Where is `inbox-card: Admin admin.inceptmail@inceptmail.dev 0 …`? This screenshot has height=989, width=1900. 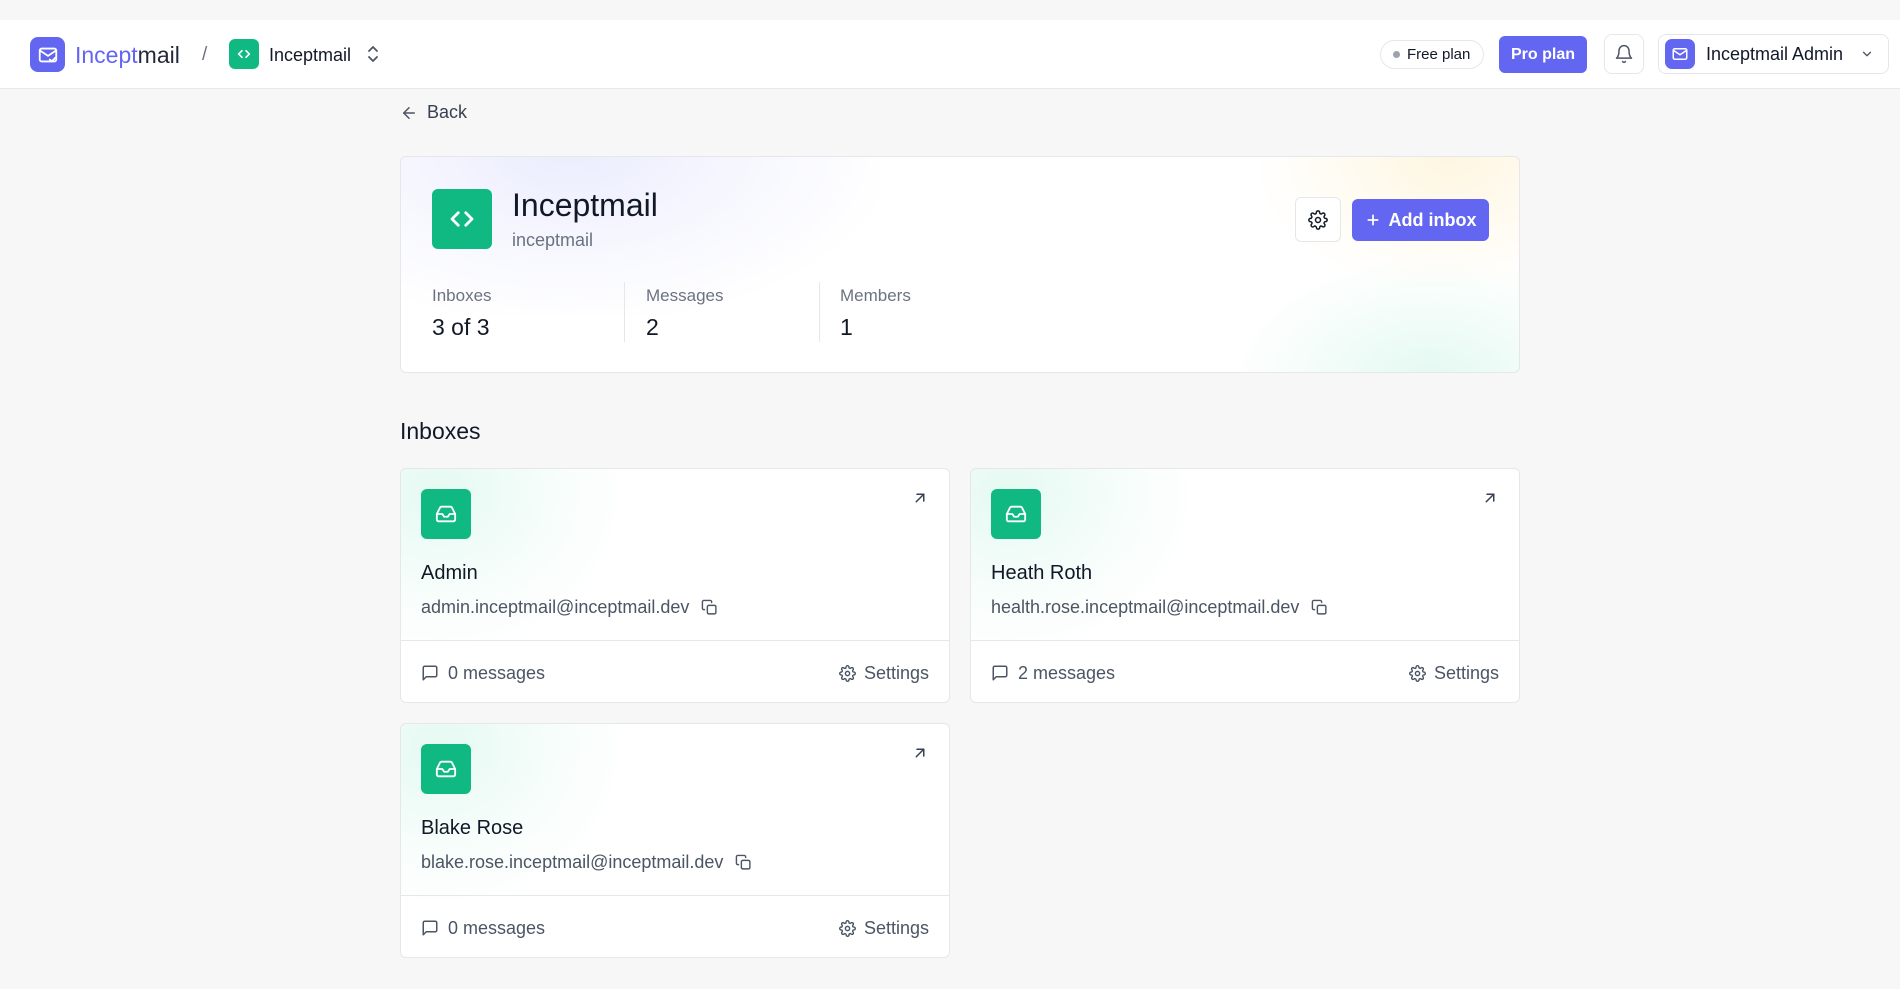
inbox-card: Admin admin.inceptmail@inceptmail.dev 0 … is located at coordinates (675, 585).